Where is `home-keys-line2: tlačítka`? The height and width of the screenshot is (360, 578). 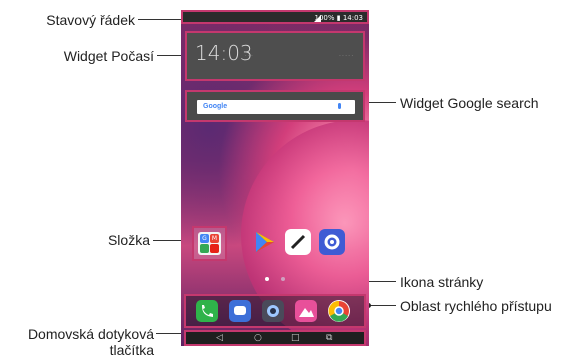 home-keys-line2: tlačítka is located at coordinates (131, 350).